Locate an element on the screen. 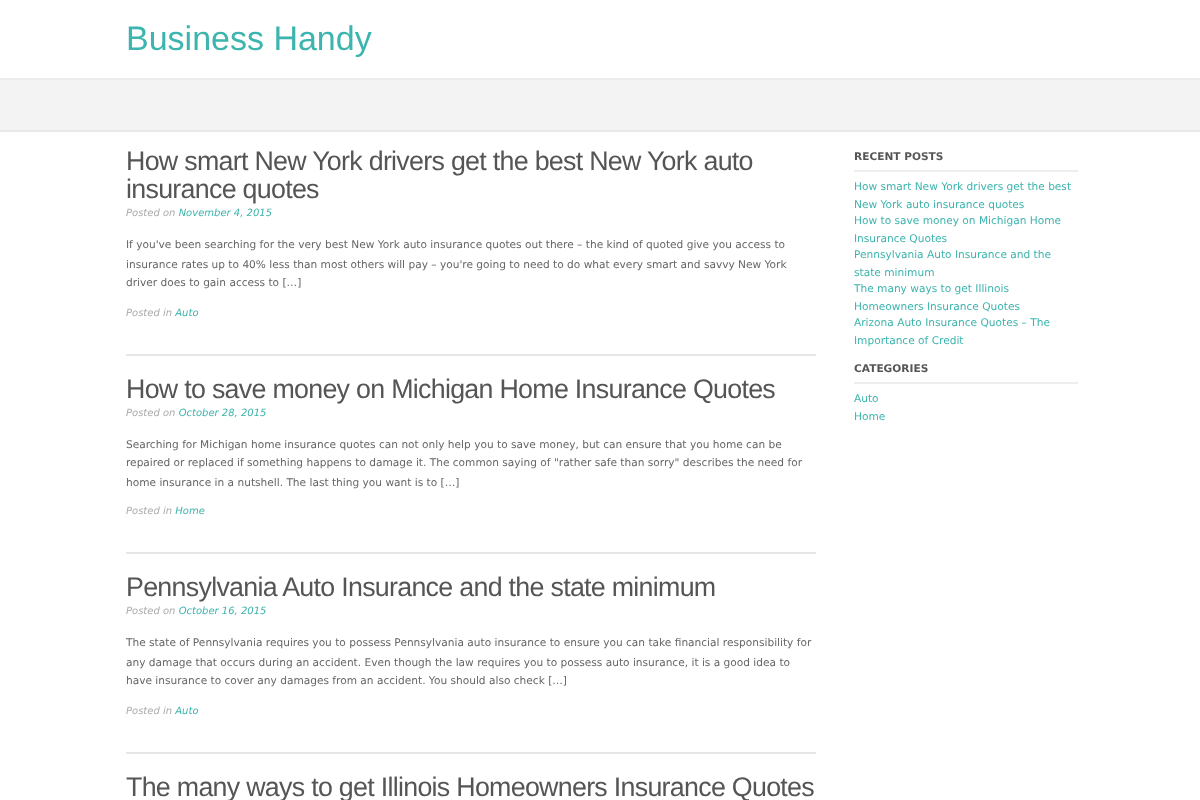 The height and width of the screenshot is (800, 1200). site-title: Business Handy is located at coordinates (249, 39).